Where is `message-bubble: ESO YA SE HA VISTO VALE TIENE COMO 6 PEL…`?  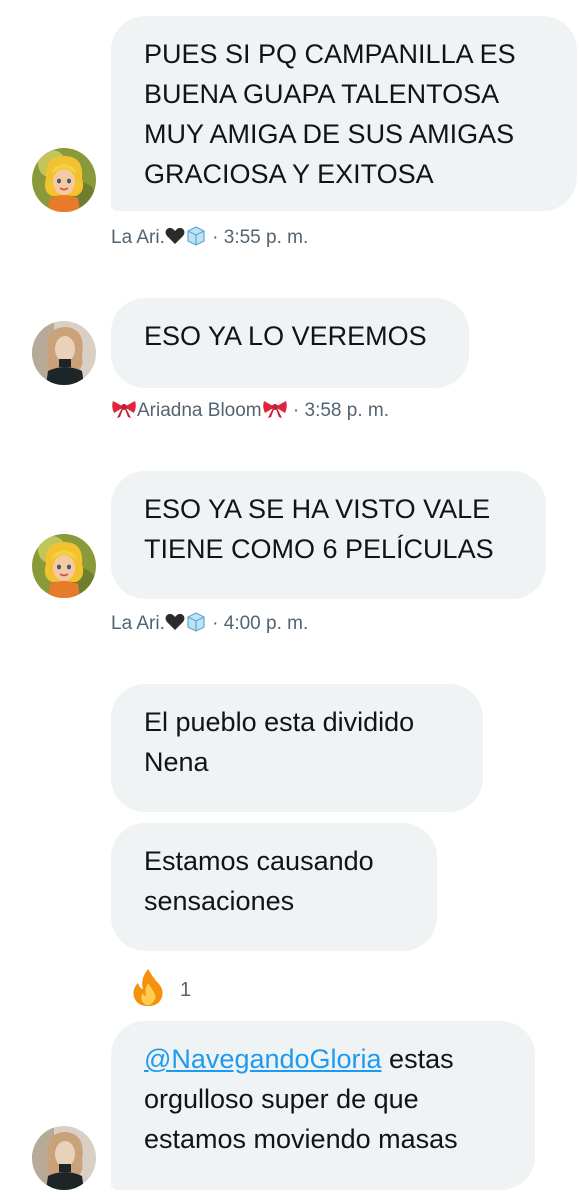 message-bubble: ESO YA SE HA VISTO VALE TIENE COMO 6 PEL… is located at coordinates (328, 535).